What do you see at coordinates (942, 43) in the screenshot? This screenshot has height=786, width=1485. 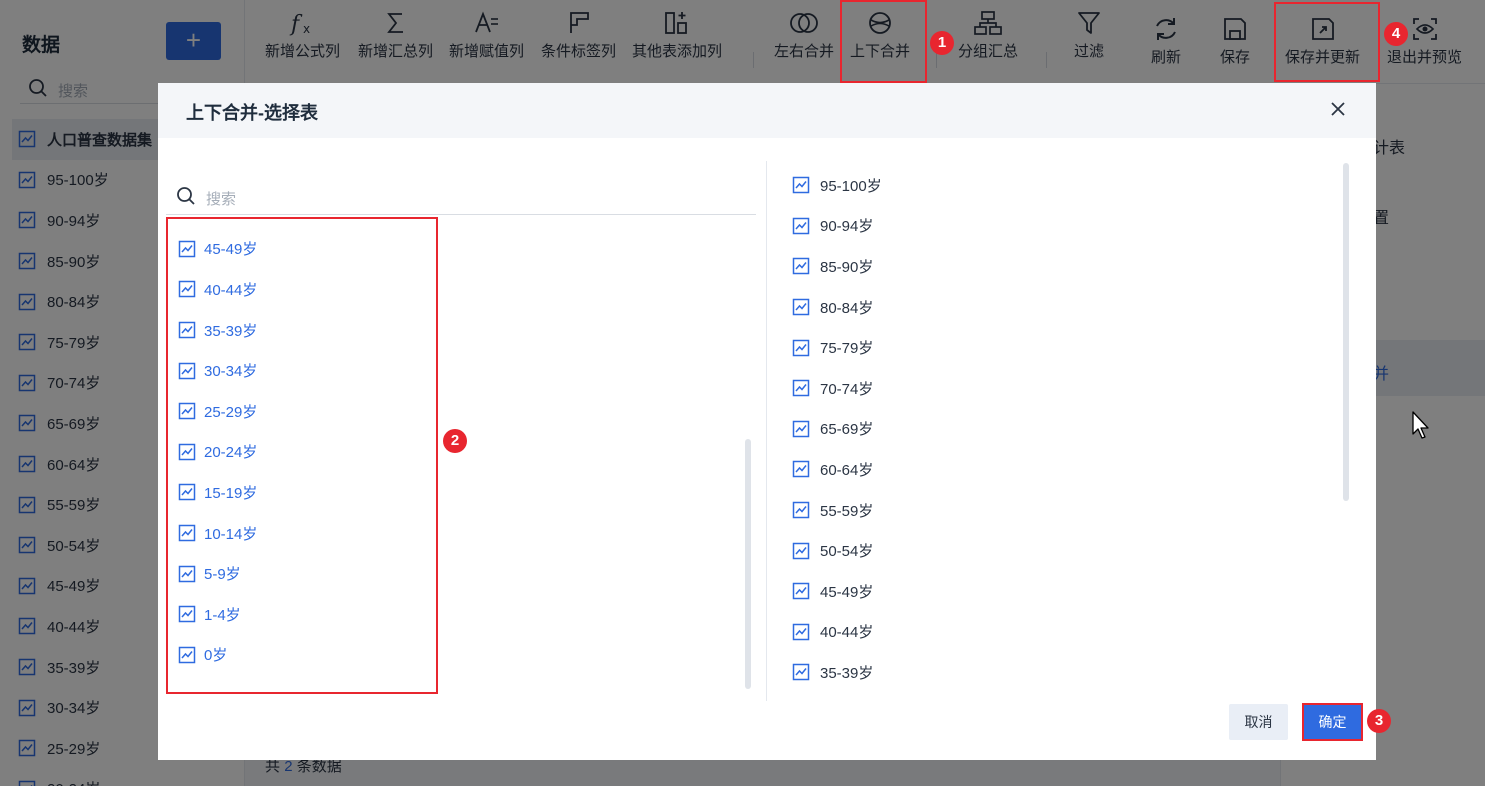 I see `step-badge-1: 1` at bounding box center [942, 43].